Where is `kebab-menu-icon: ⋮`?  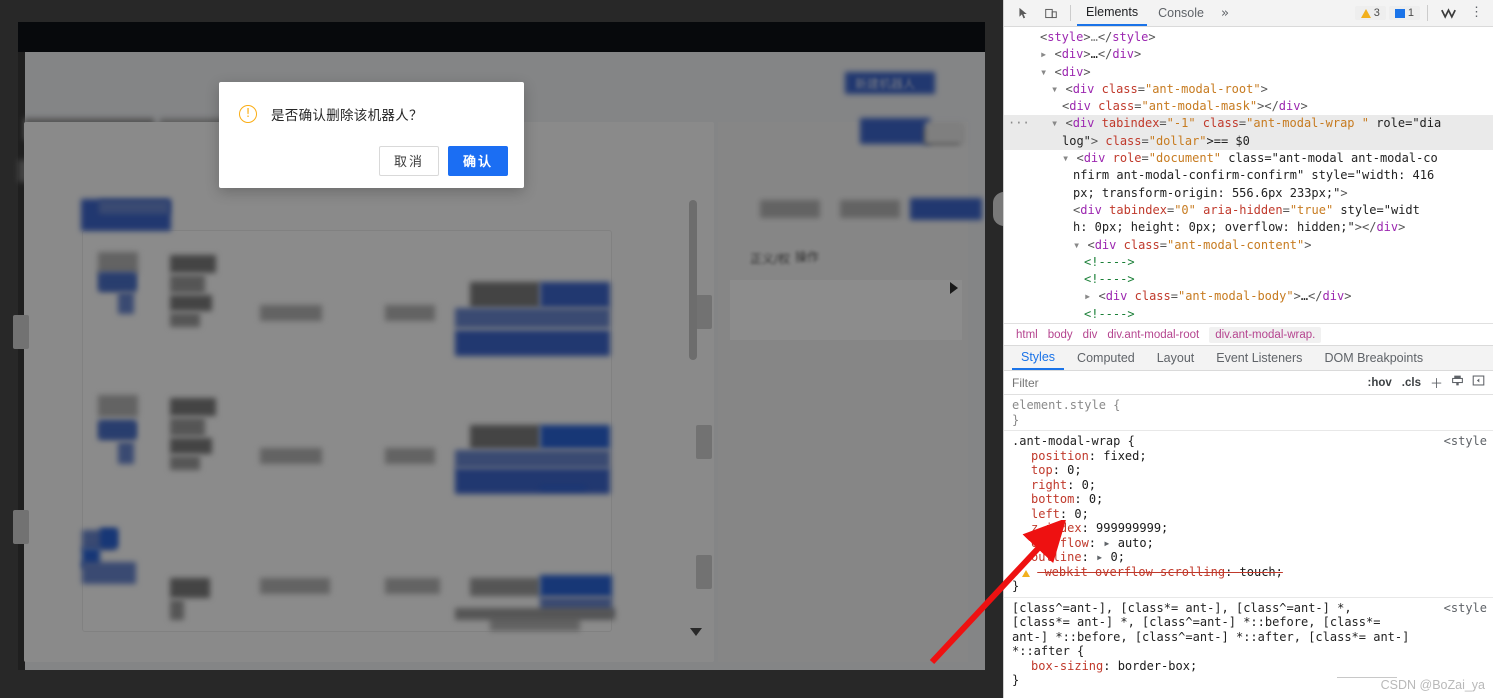
kebab-menu-icon: ⋮ is located at coordinates (1476, 12).